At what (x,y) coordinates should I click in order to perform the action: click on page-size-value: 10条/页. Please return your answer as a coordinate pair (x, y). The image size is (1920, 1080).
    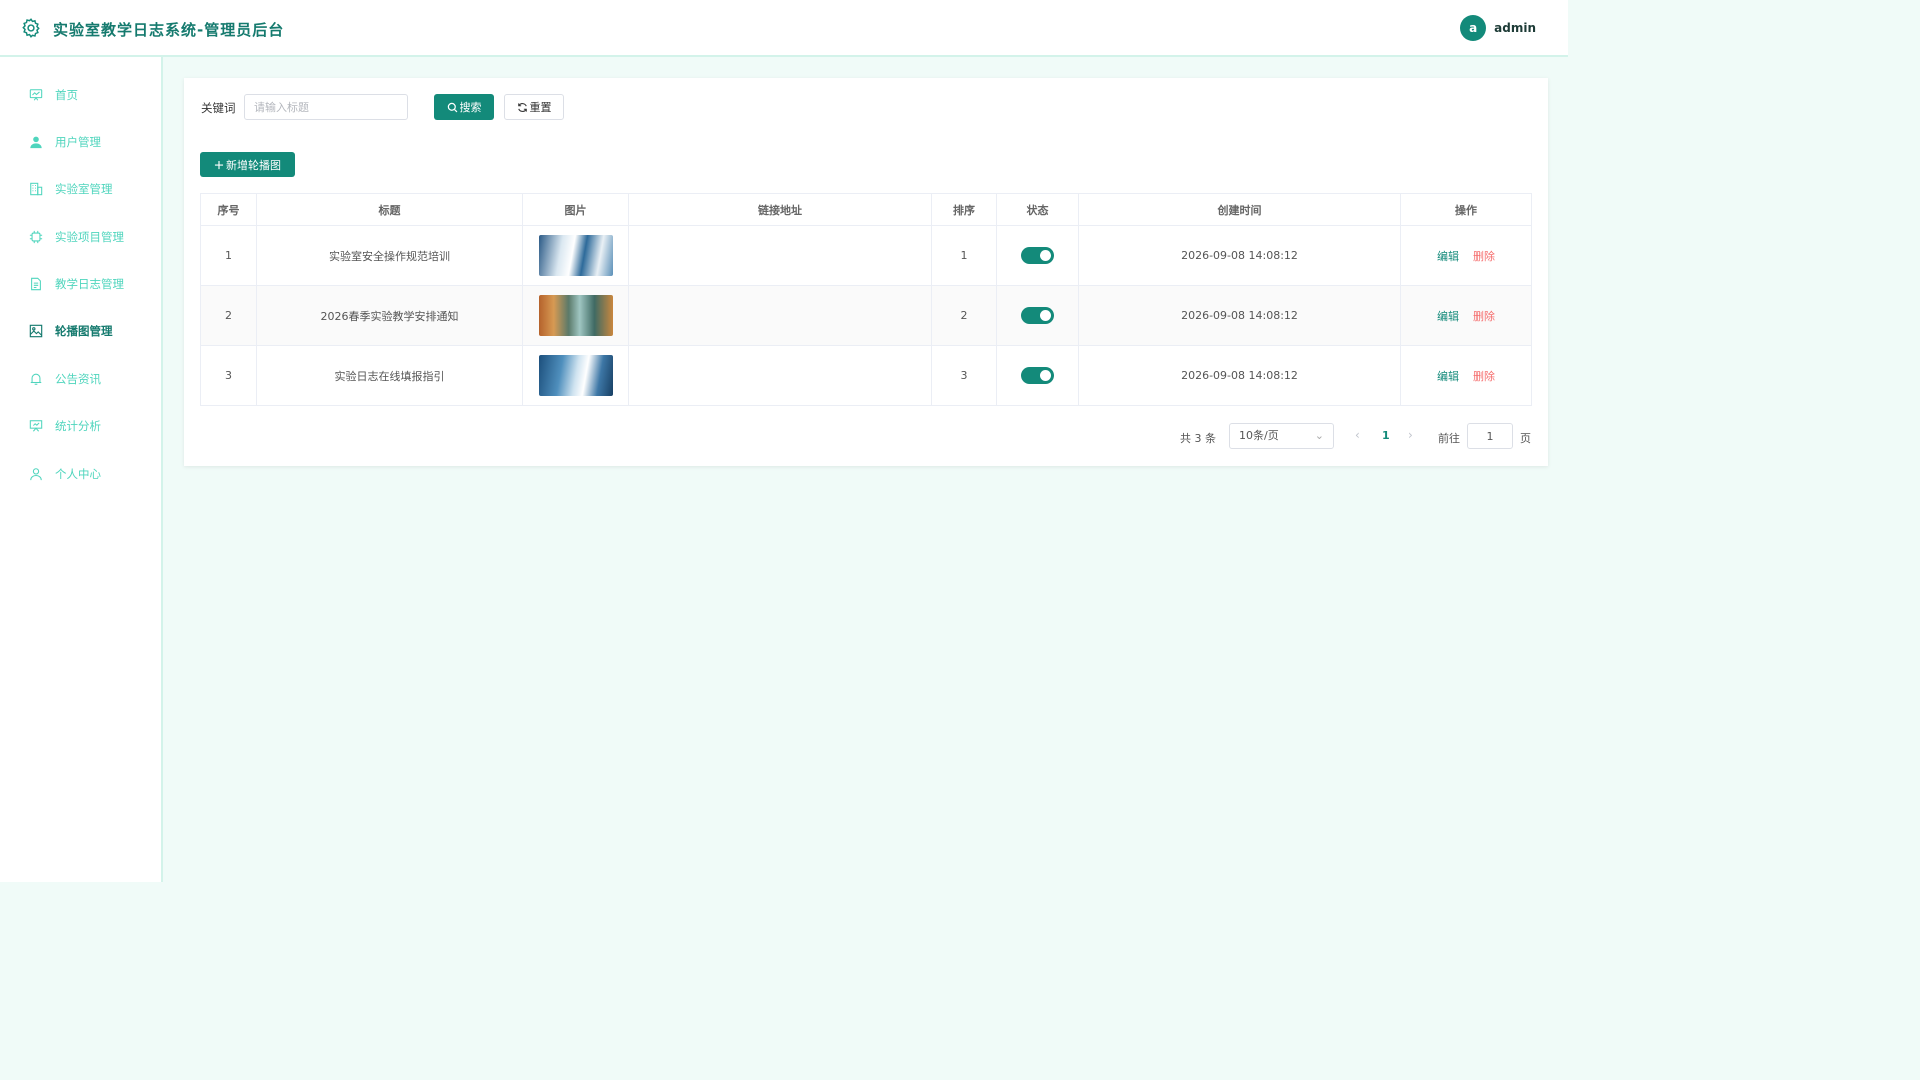
    Looking at the image, I should click on (1259, 435).